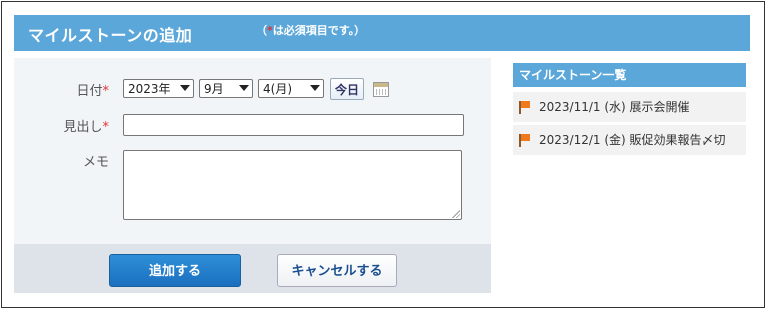 The image size is (766, 309). I want to click on memo-label-text: メモ, so click(95, 162).